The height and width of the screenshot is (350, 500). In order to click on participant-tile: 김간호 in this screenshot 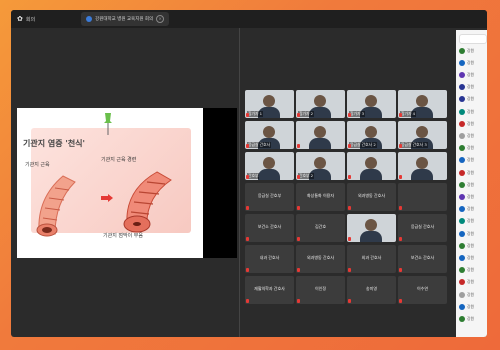, I will do `click(320, 228)`.